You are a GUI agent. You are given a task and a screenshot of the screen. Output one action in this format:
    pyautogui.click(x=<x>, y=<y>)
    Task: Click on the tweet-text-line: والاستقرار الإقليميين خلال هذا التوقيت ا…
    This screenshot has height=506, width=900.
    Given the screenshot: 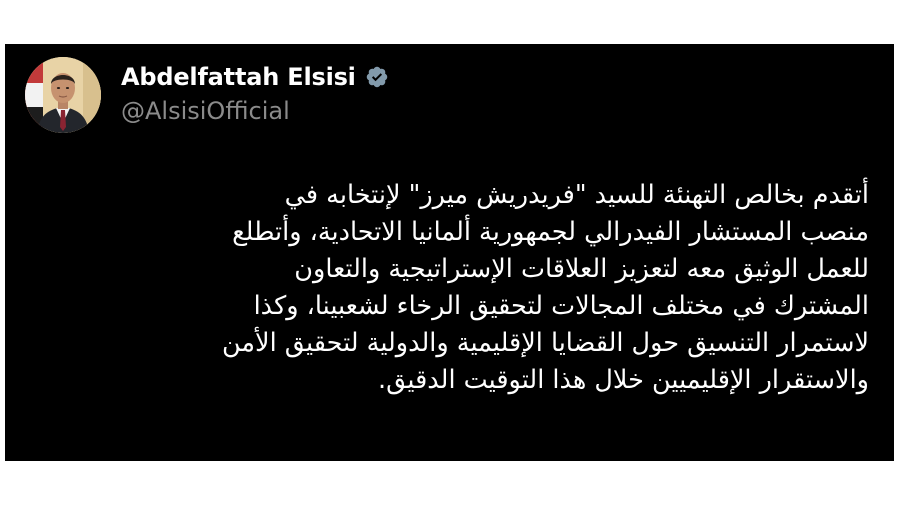 What is the action you would take?
    pyautogui.click(x=623, y=380)
    